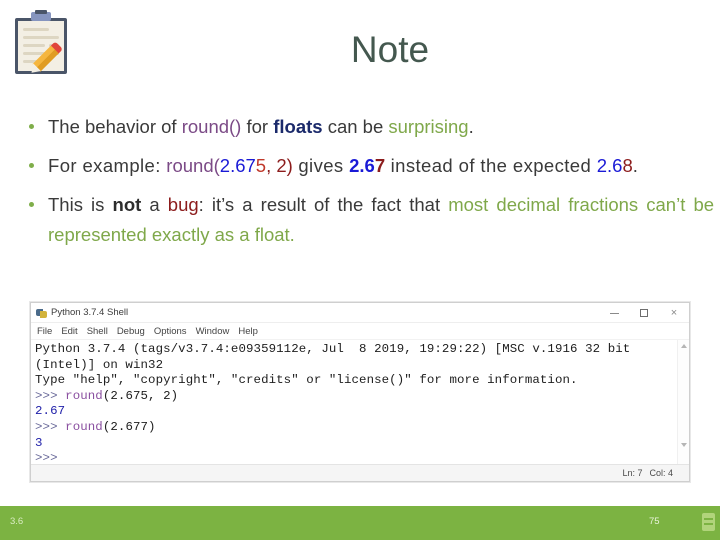  I want to click on seg-surprising: surprising, so click(428, 126).